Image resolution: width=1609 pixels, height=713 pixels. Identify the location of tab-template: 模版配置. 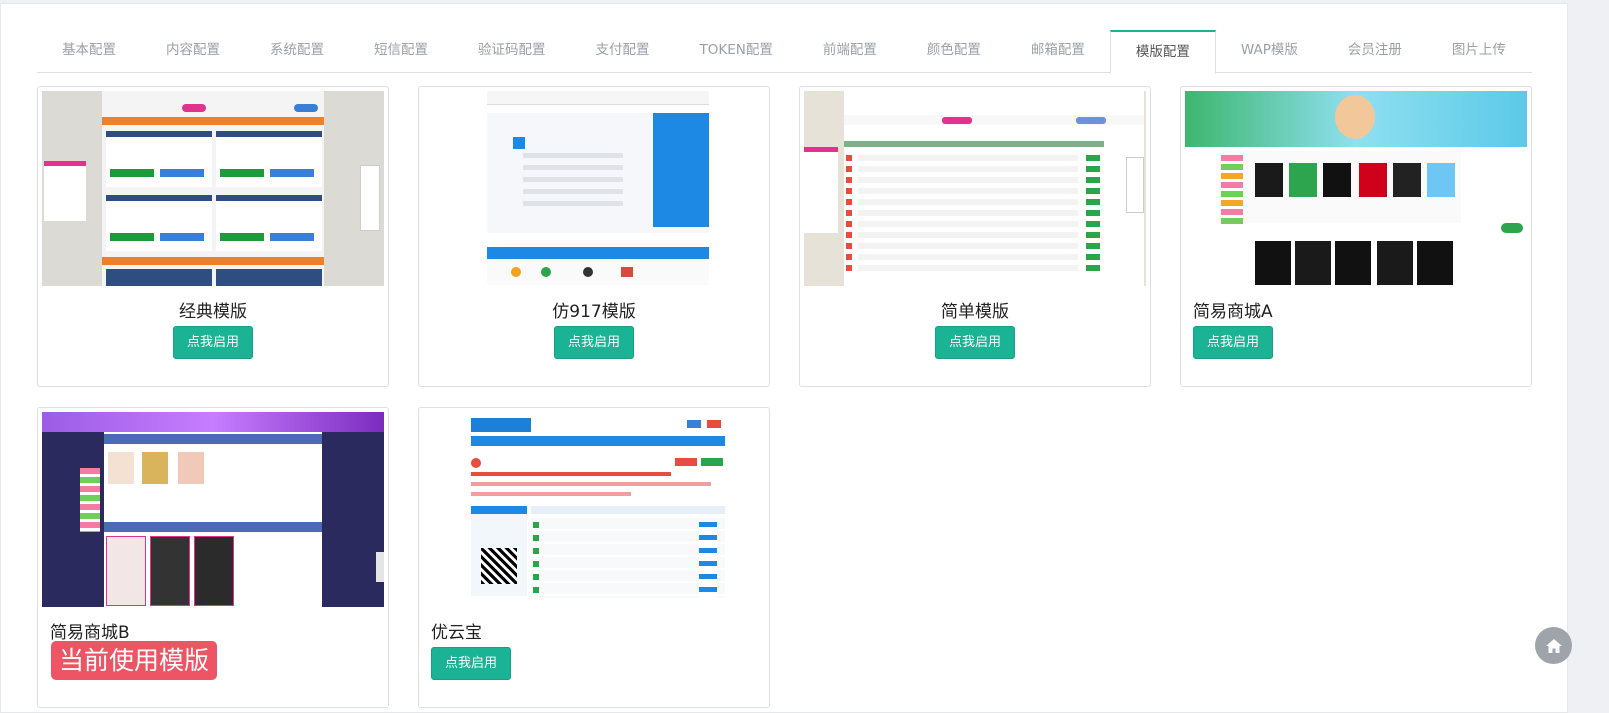
(1162, 52).